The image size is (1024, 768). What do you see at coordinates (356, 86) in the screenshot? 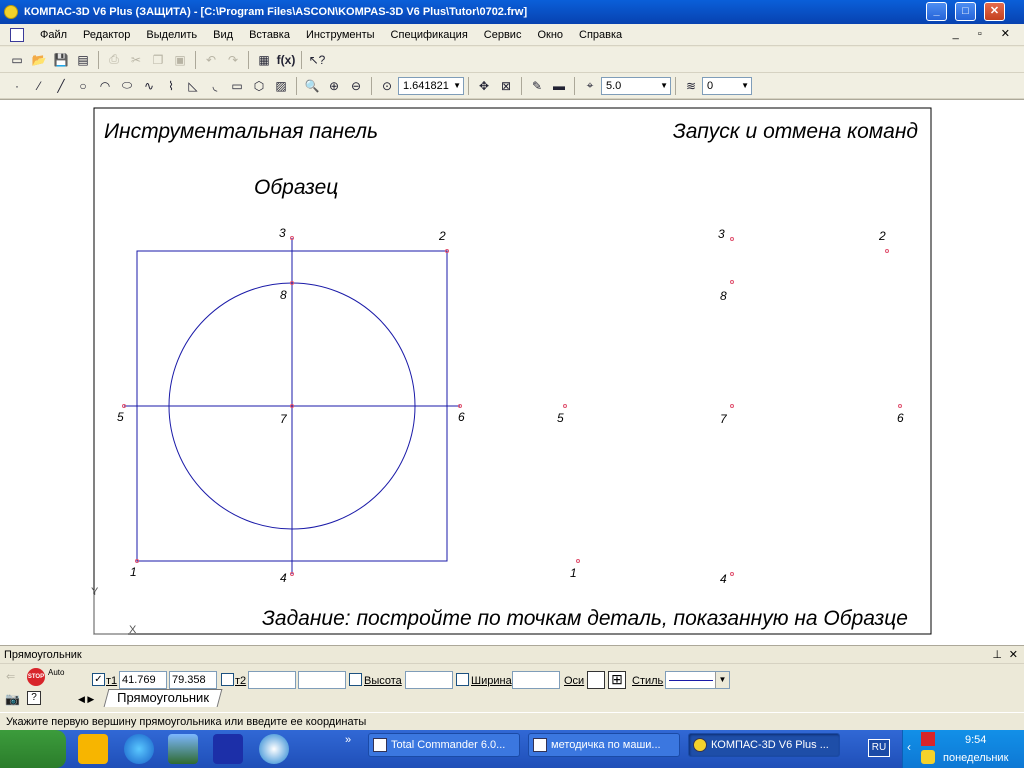
I see `zoom-out-icon: ⊖` at bounding box center [356, 86].